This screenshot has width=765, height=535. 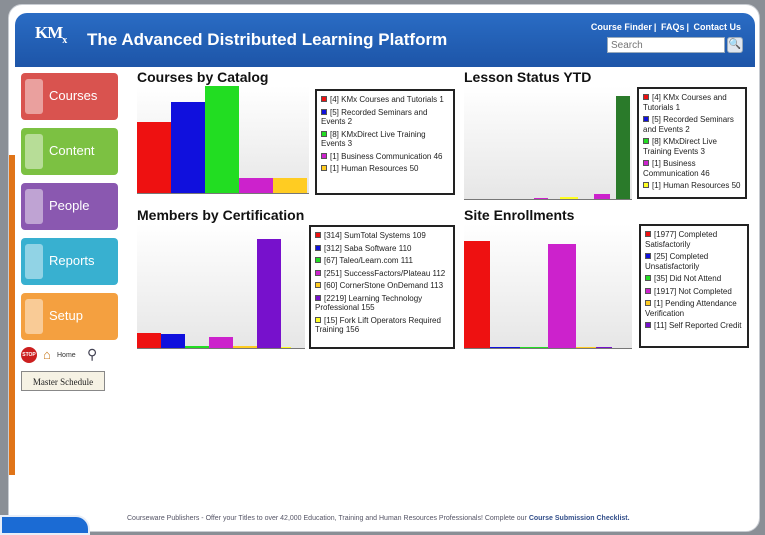 What do you see at coordinates (49, 32) in the screenshot?
I see `logo-text: KM` at bounding box center [49, 32].